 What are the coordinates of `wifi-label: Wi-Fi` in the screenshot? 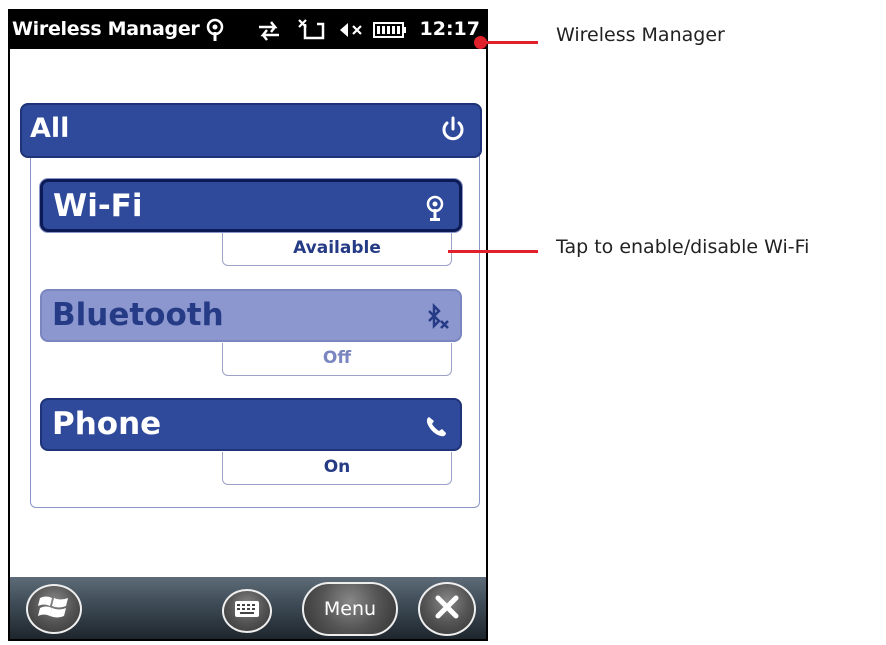 It's located at (98, 206).